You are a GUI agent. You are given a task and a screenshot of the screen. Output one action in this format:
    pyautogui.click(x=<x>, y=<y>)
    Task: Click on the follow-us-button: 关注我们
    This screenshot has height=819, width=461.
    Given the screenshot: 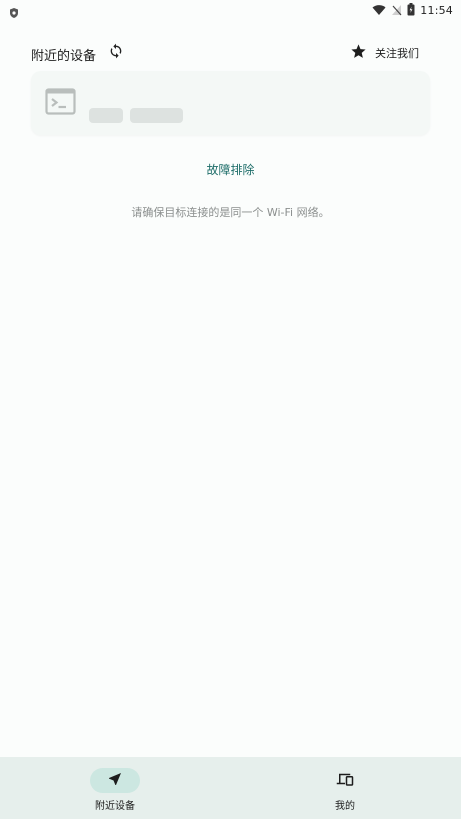 What is the action you would take?
    pyautogui.click(x=384, y=53)
    